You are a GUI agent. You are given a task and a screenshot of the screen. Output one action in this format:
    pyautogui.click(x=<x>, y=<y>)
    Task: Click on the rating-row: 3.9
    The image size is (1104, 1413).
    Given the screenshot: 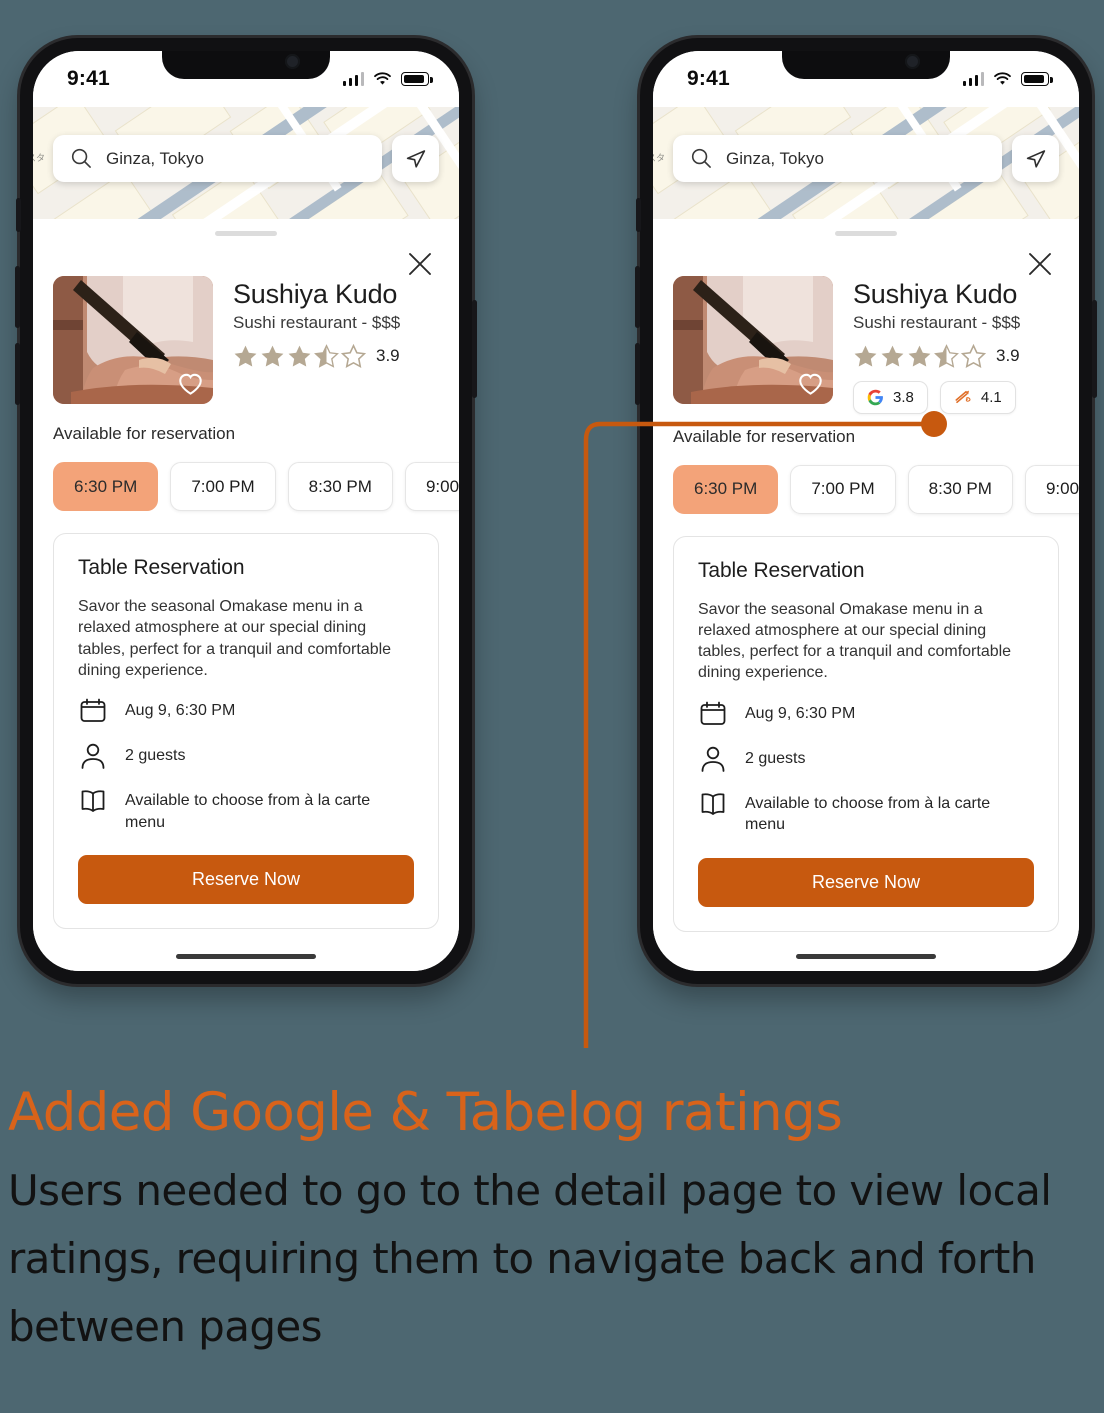 What is the action you would take?
    pyautogui.click(x=316, y=356)
    